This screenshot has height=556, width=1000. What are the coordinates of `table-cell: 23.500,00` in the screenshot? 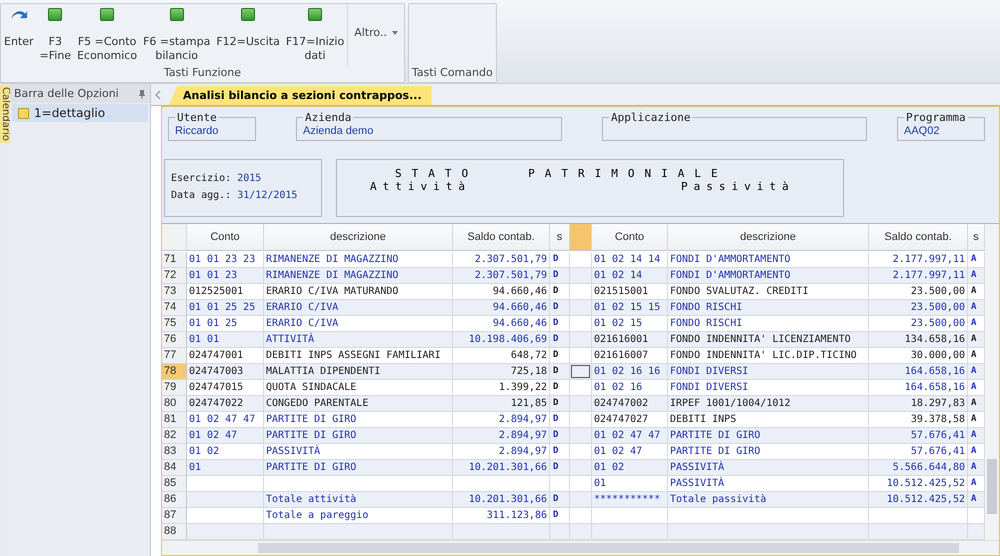 It's located at (918, 308).